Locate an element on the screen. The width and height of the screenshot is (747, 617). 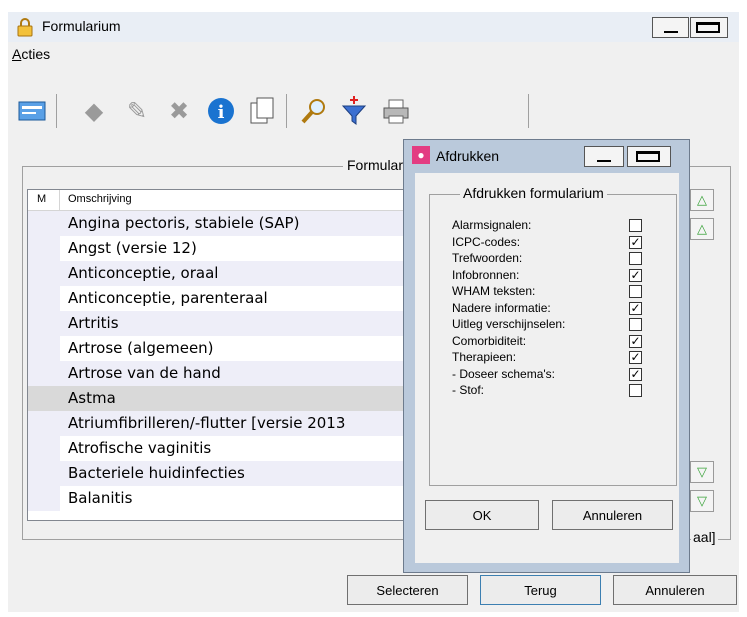
list-item: Anticonceptie, oraal is located at coordinates (225, 273).